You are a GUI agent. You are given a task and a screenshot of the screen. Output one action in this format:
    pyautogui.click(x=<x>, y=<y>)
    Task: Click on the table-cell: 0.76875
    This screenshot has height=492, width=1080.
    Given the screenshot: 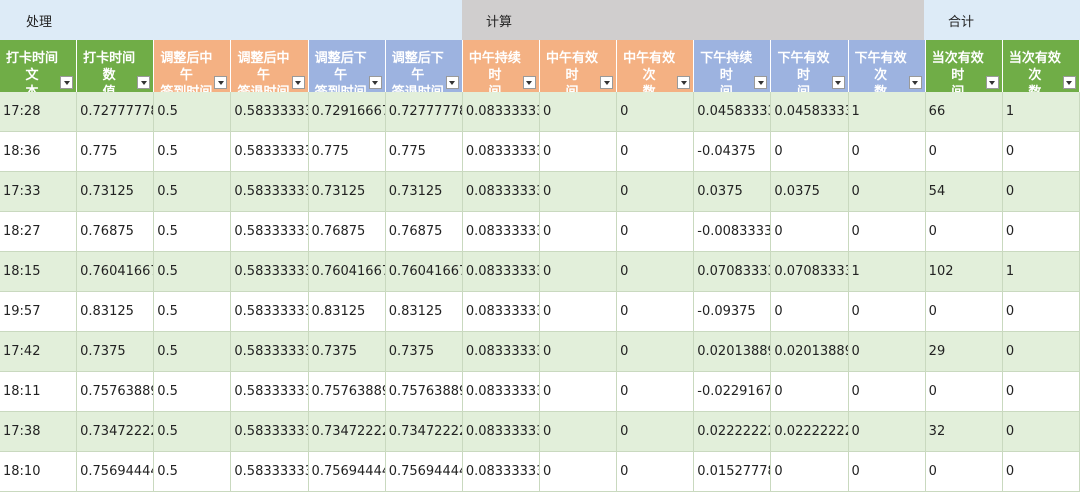 What is the action you would take?
    pyautogui.click(x=116, y=232)
    